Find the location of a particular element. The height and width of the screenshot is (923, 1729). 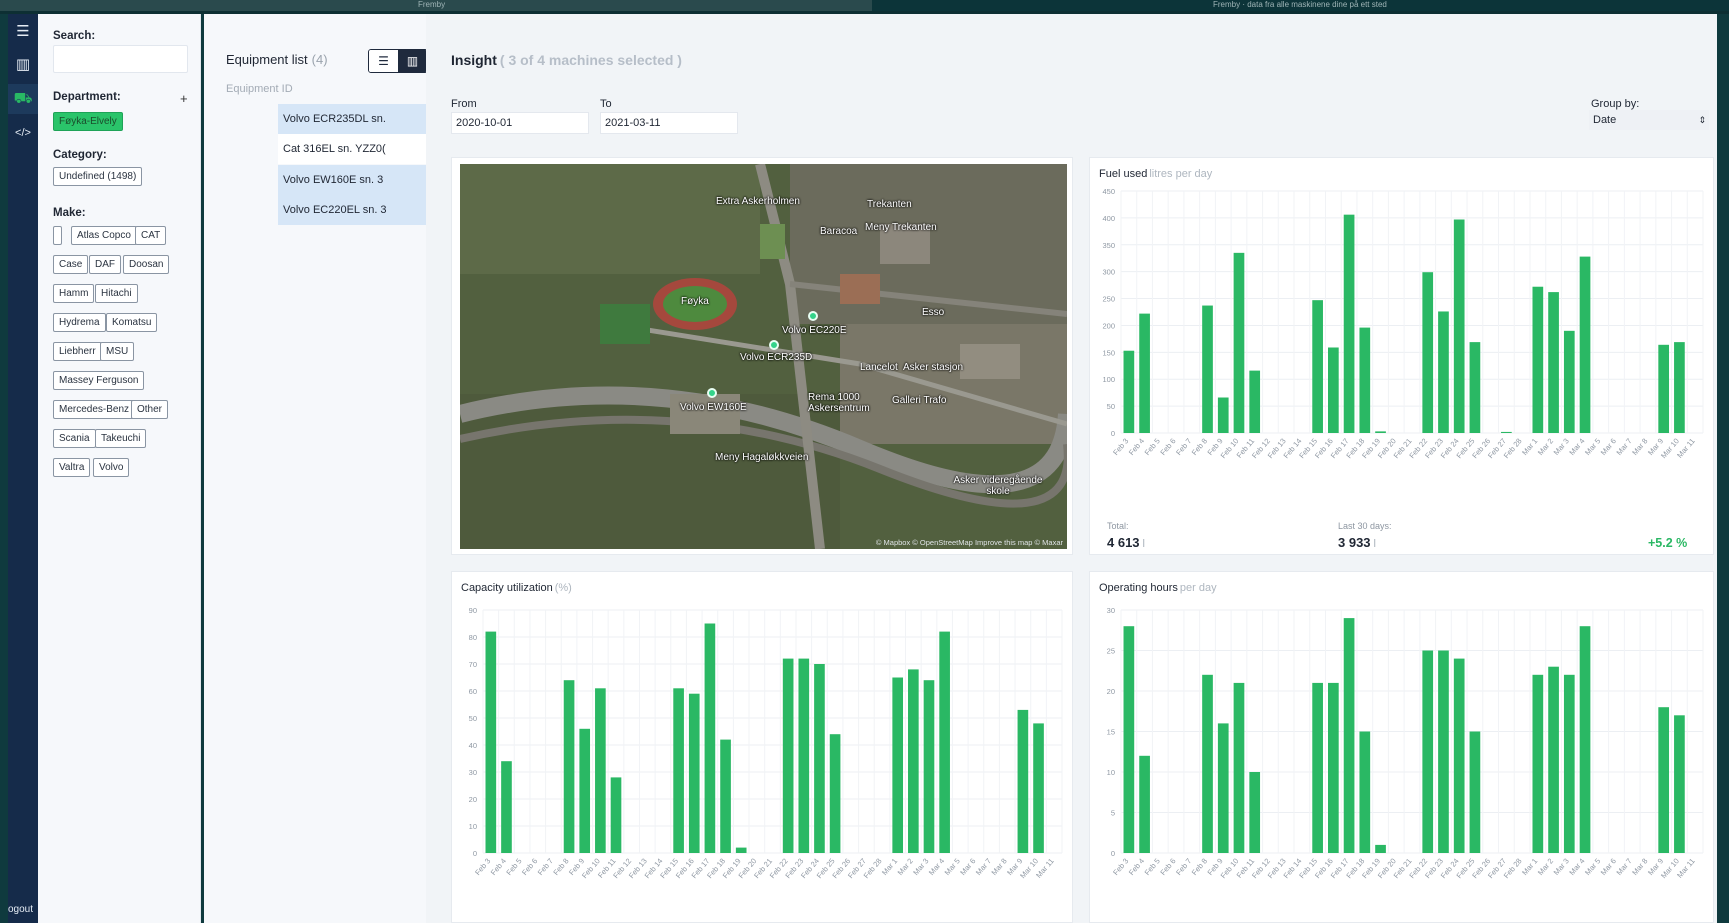

group-by-select: Date ⇕ is located at coordinates (1649, 120).